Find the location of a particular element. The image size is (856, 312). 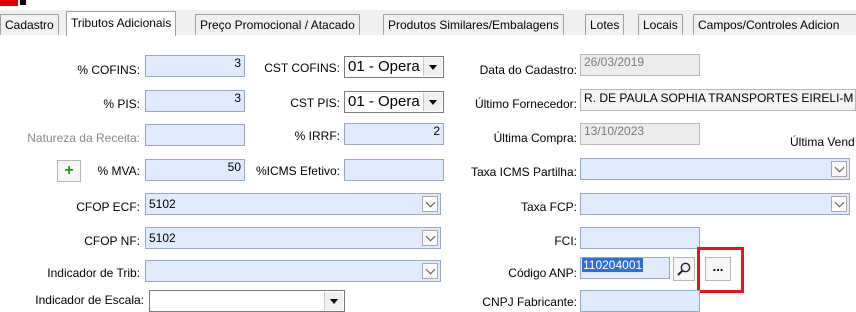

data-cadastro-field: 26/03/2019 is located at coordinates (640, 65).